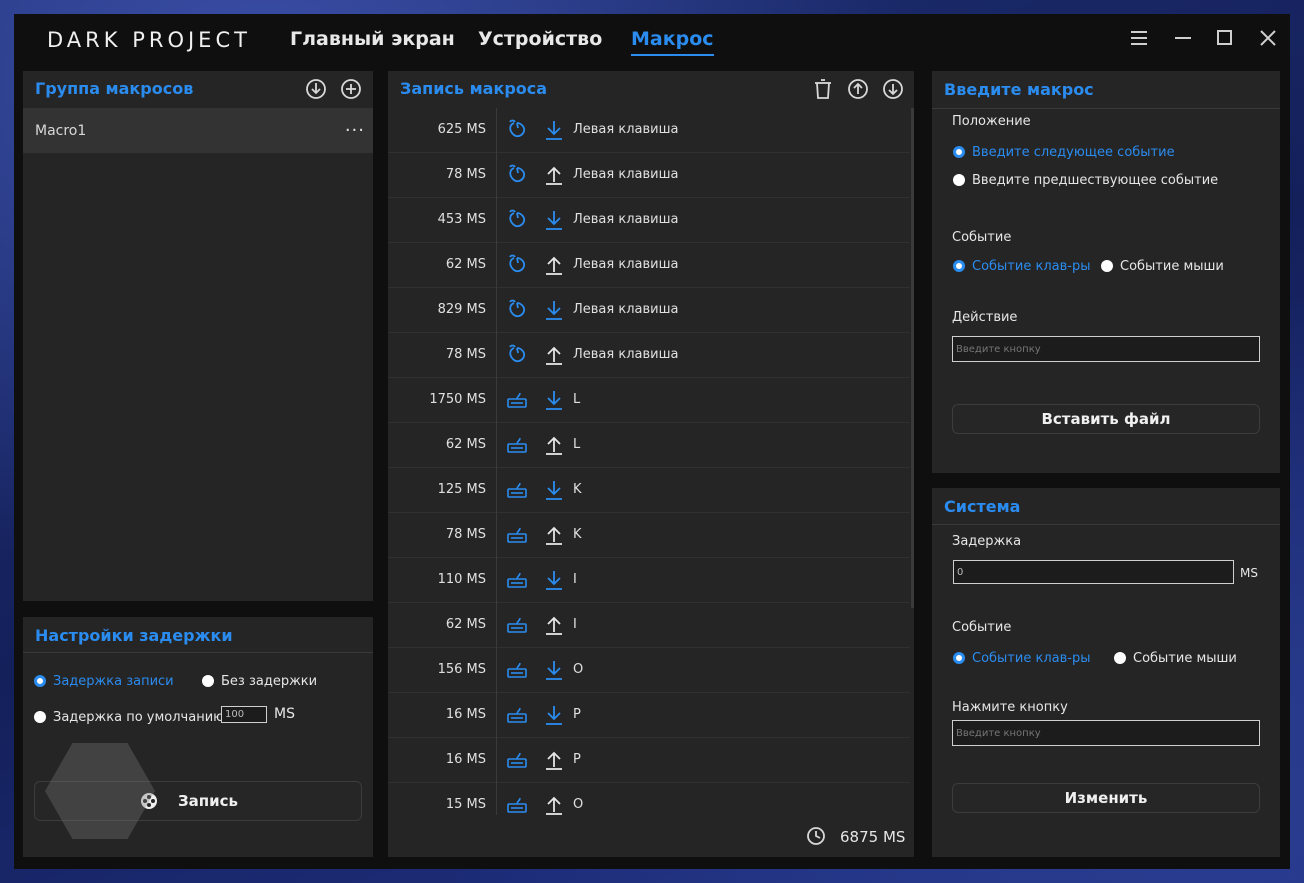 The image size is (1304, 883). What do you see at coordinates (1139, 38) in the screenshot?
I see `menu-icon` at bounding box center [1139, 38].